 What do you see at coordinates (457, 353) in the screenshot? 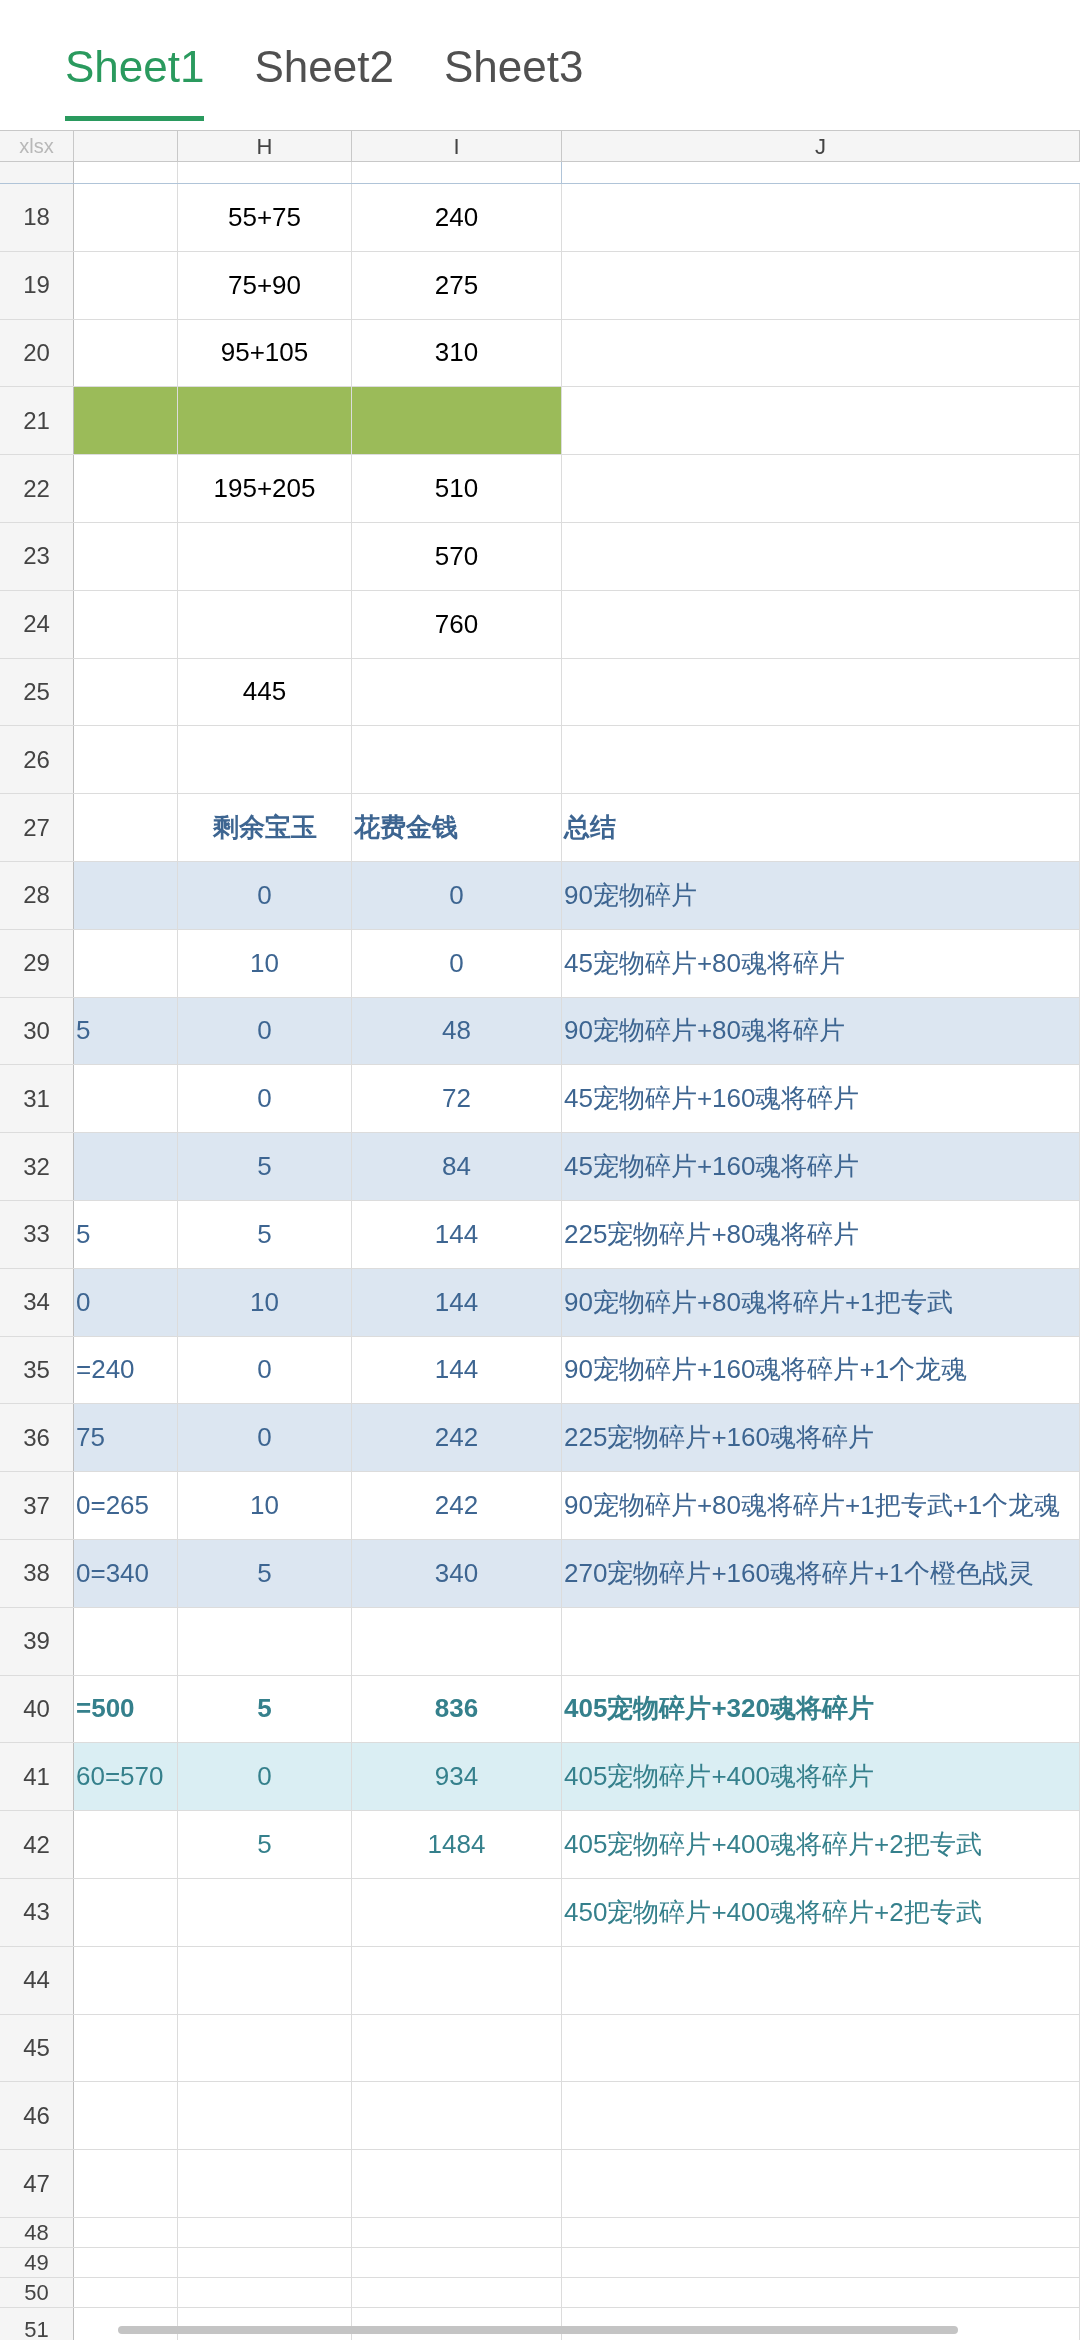
I see `table-cell: 310` at bounding box center [457, 353].